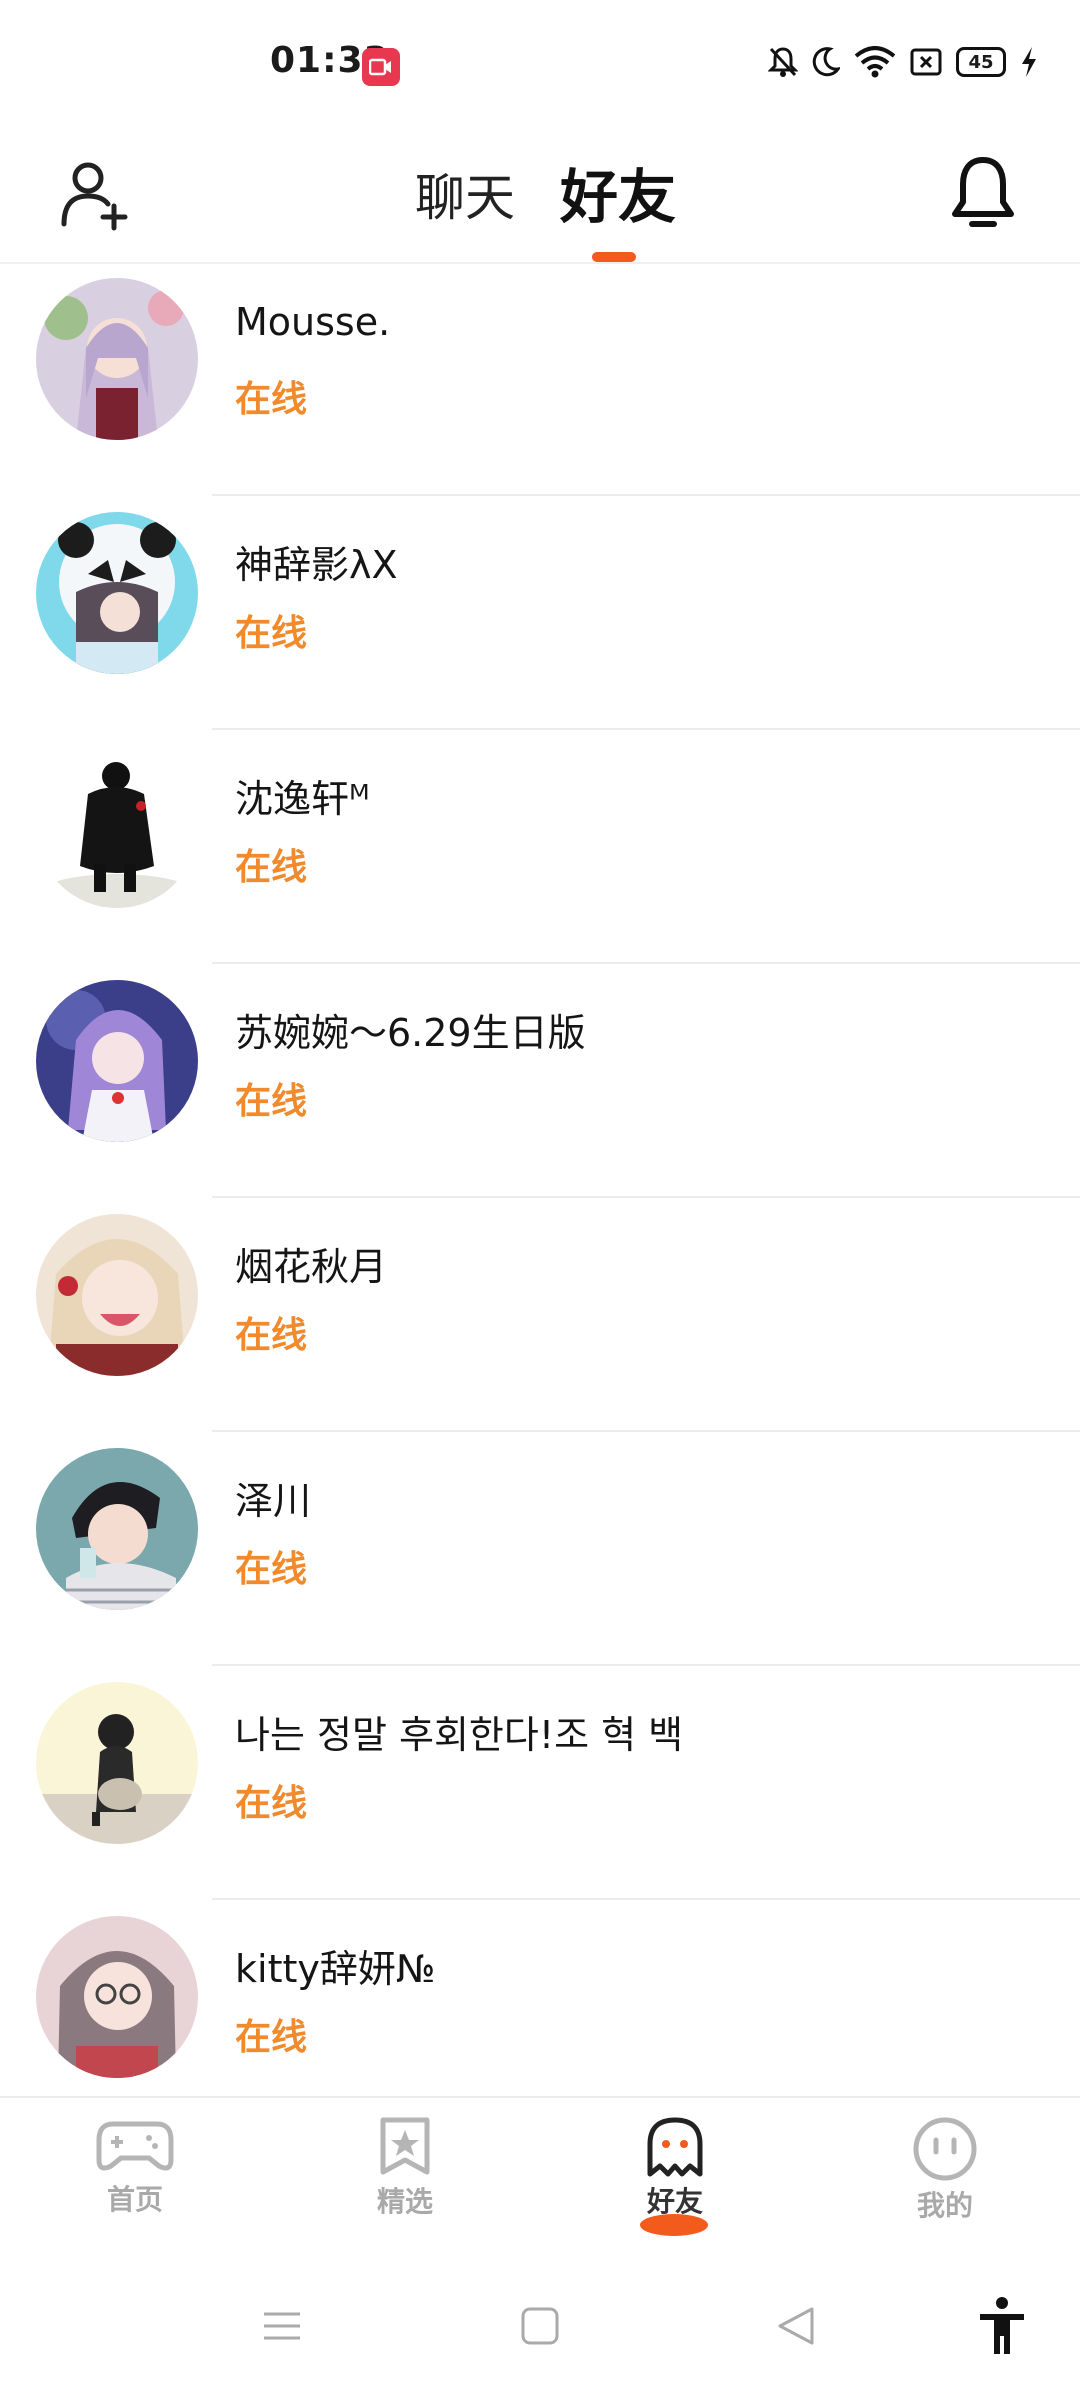  What do you see at coordinates (316, 565) in the screenshot?
I see `friend-name: 神辞影λX` at bounding box center [316, 565].